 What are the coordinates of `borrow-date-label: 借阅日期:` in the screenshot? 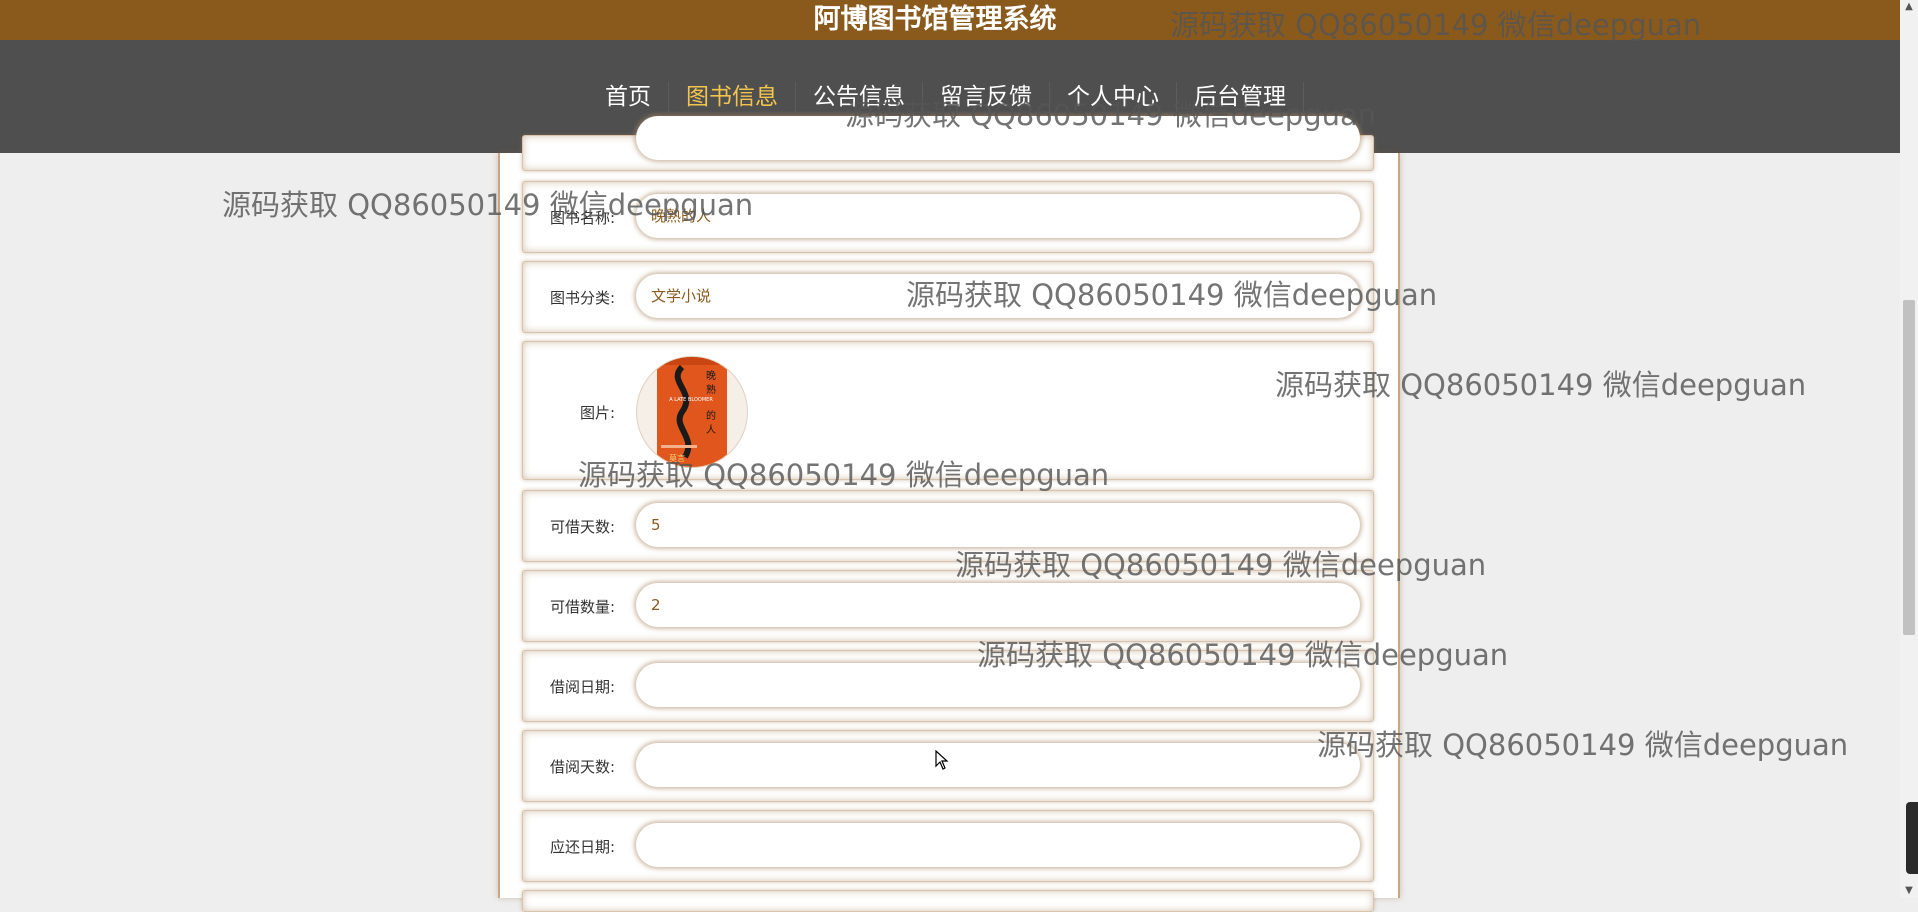 It's located at (582, 687).